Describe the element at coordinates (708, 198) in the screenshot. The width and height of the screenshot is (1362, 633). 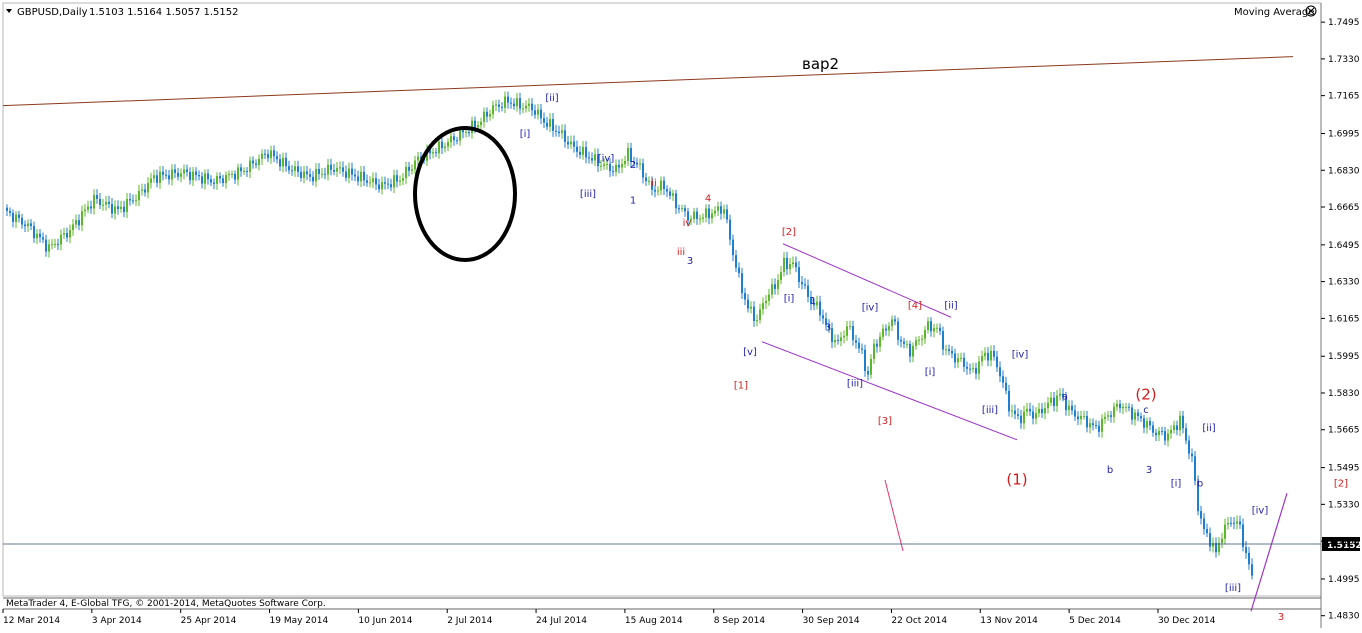
I see `wave-label: 4` at that location.